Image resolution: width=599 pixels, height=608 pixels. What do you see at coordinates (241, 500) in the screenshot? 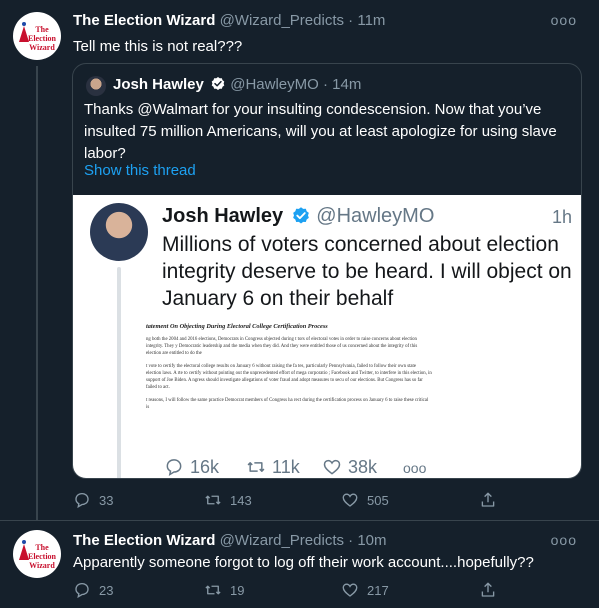
I see `retweet-count: 143` at bounding box center [241, 500].